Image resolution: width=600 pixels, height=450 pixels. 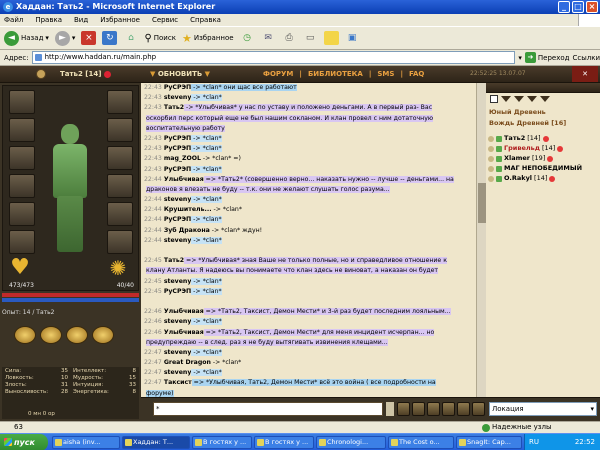 I want to click on settings-chat-button, so click(x=478, y=409).